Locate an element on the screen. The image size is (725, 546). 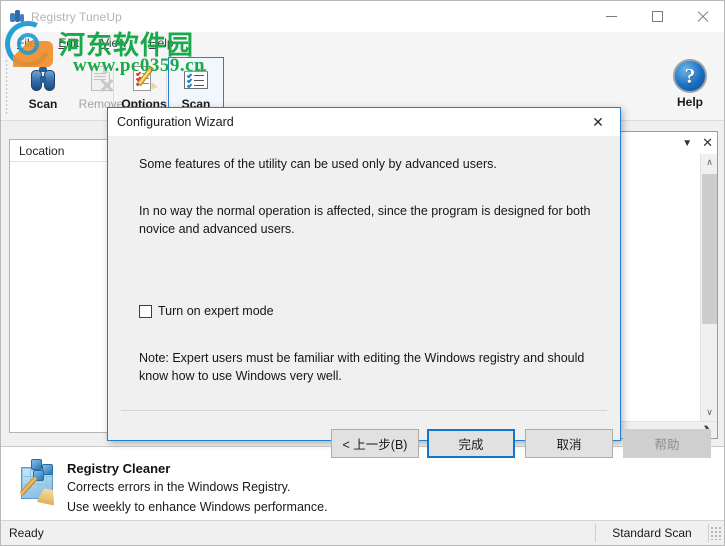
help-question-icon: ? is located at coordinates (690, 76).